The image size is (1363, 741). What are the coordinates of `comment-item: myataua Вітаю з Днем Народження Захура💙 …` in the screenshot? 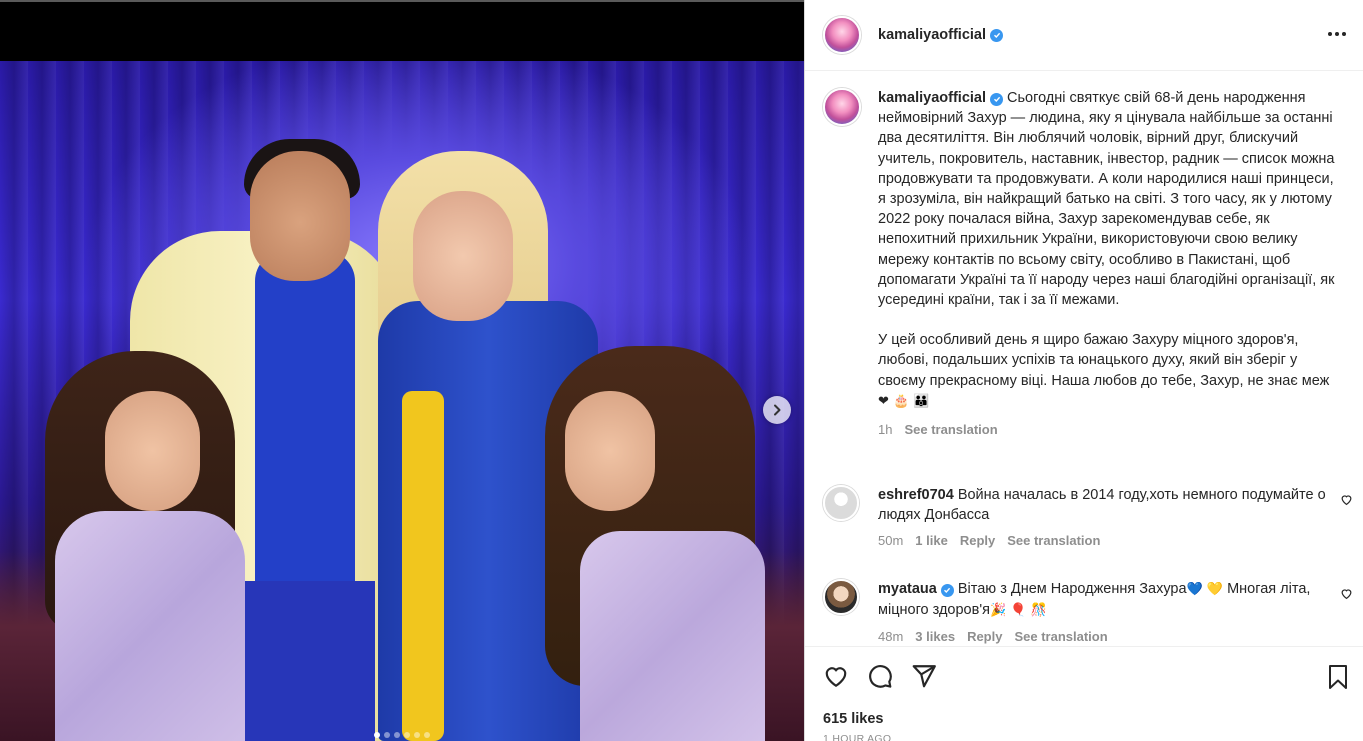 It's located at (1088, 612).